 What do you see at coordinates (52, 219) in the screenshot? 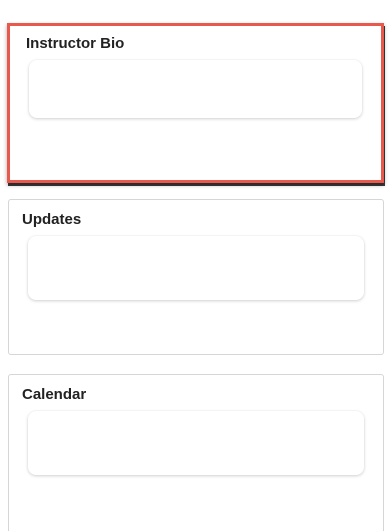
I see `card-title: Updates` at bounding box center [52, 219].